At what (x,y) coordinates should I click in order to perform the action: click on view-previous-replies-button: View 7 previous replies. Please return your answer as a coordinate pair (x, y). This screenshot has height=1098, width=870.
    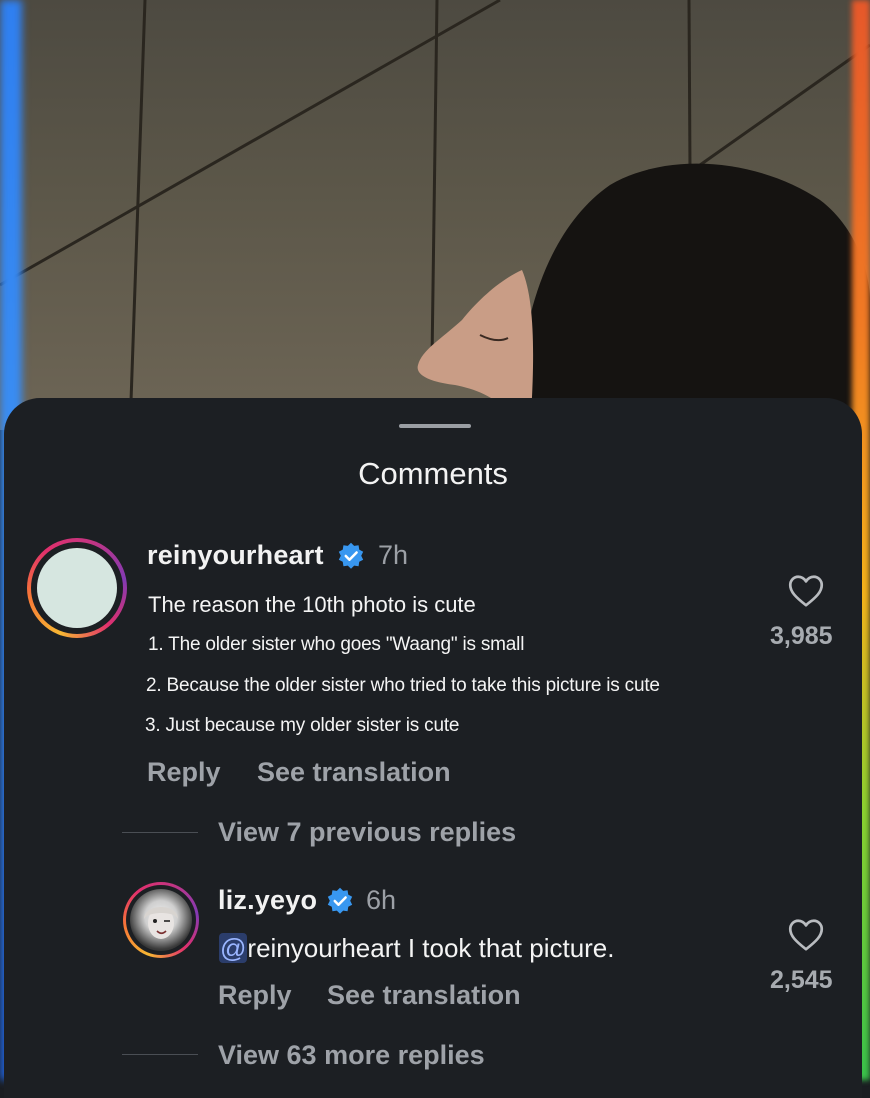
    Looking at the image, I should click on (367, 832).